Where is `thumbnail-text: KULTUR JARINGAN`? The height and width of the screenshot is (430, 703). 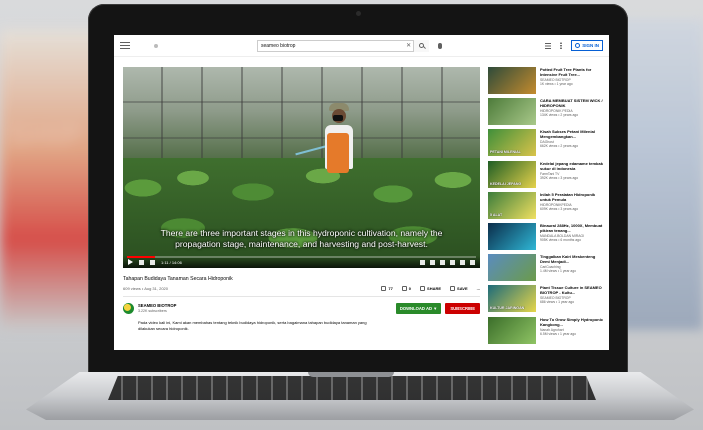
thumbnail-text: KULTUR JARINGAN is located at coordinates (507, 308).